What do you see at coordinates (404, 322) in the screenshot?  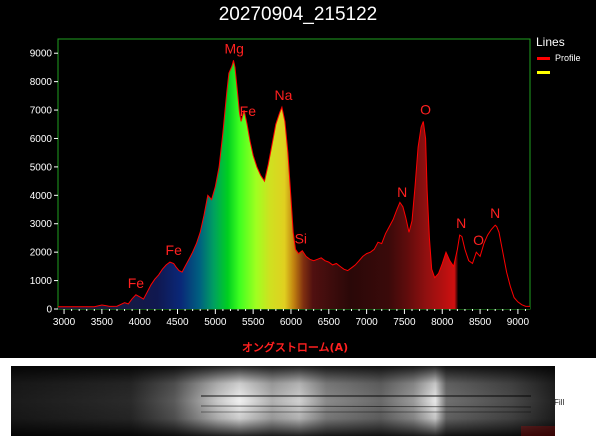 I see `x-tick-label: 7500` at bounding box center [404, 322].